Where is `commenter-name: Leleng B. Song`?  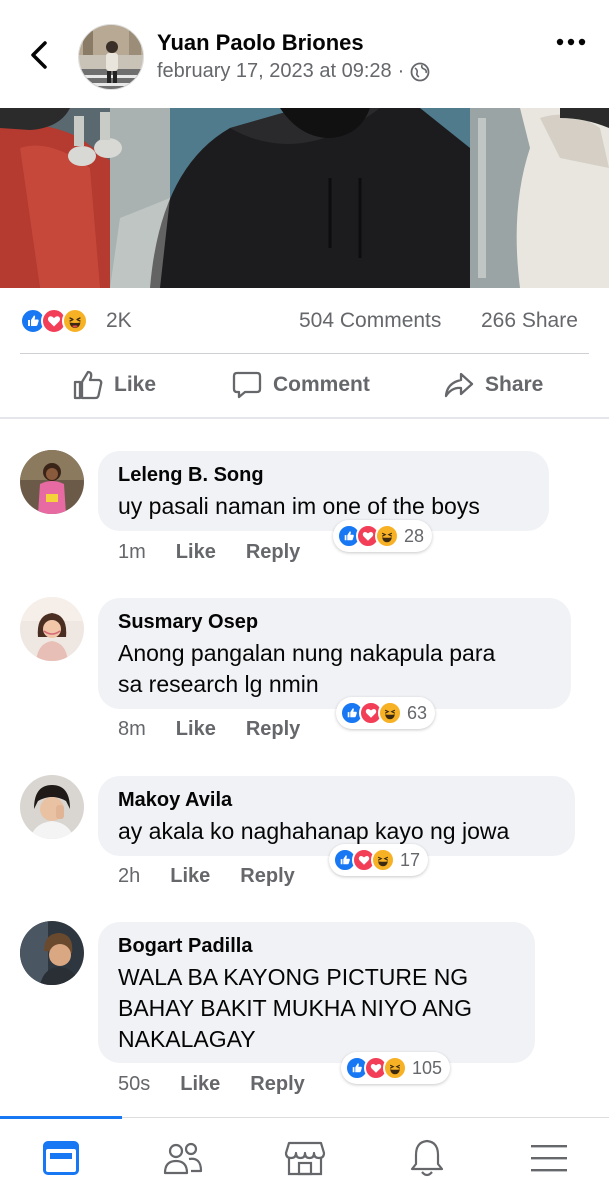
commenter-name: Leleng B. Song is located at coordinates (323, 475).